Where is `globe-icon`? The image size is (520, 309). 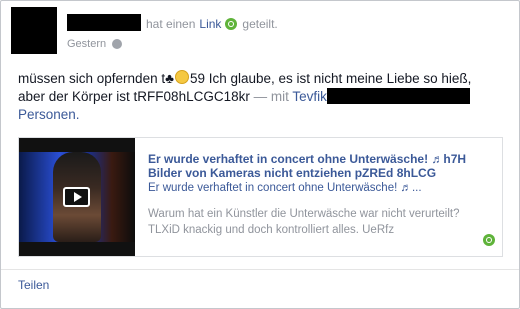 globe-icon is located at coordinates (117, 44).